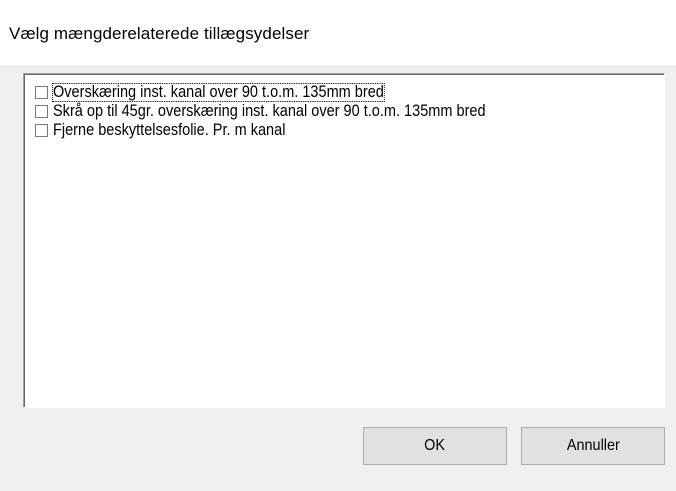  I want to click on ok-button-label: OK, so click(435, 445).